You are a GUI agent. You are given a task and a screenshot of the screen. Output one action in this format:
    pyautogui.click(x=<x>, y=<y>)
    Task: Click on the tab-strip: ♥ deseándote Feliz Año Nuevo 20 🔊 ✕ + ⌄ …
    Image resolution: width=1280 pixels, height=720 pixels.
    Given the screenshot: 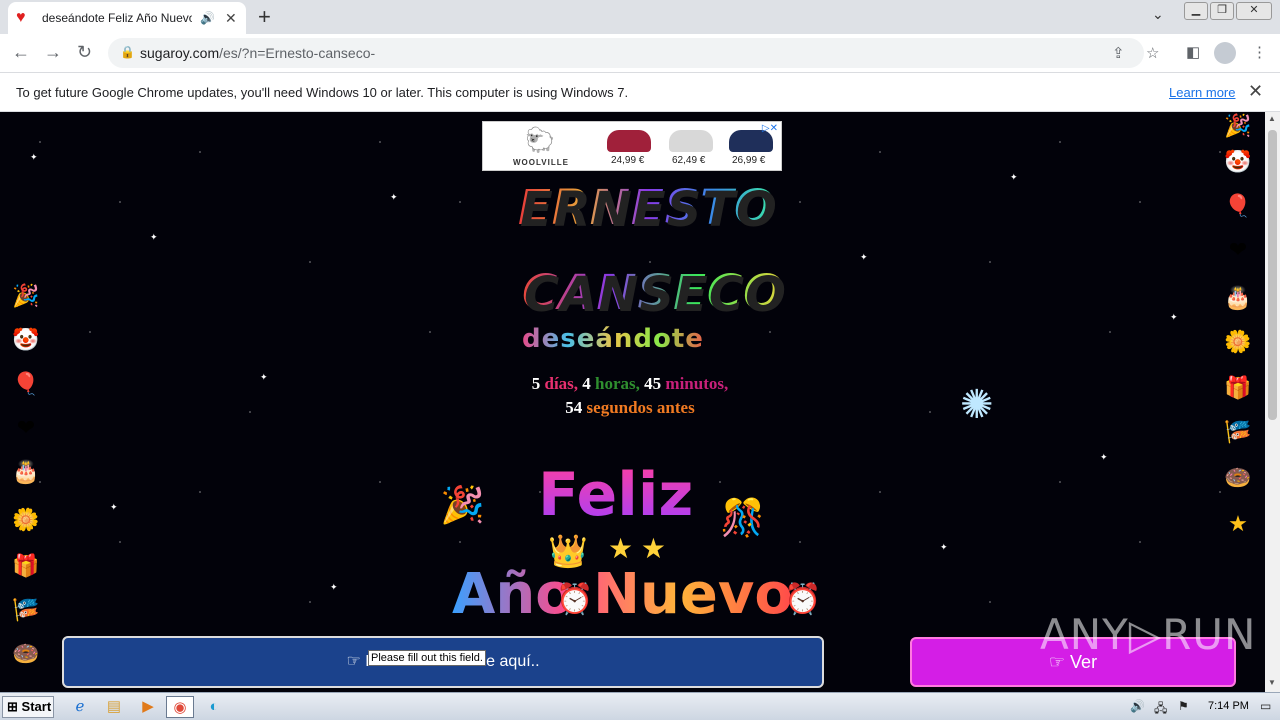 What is the action you would take?
    pyautogui.click(x=640, y=17)
    